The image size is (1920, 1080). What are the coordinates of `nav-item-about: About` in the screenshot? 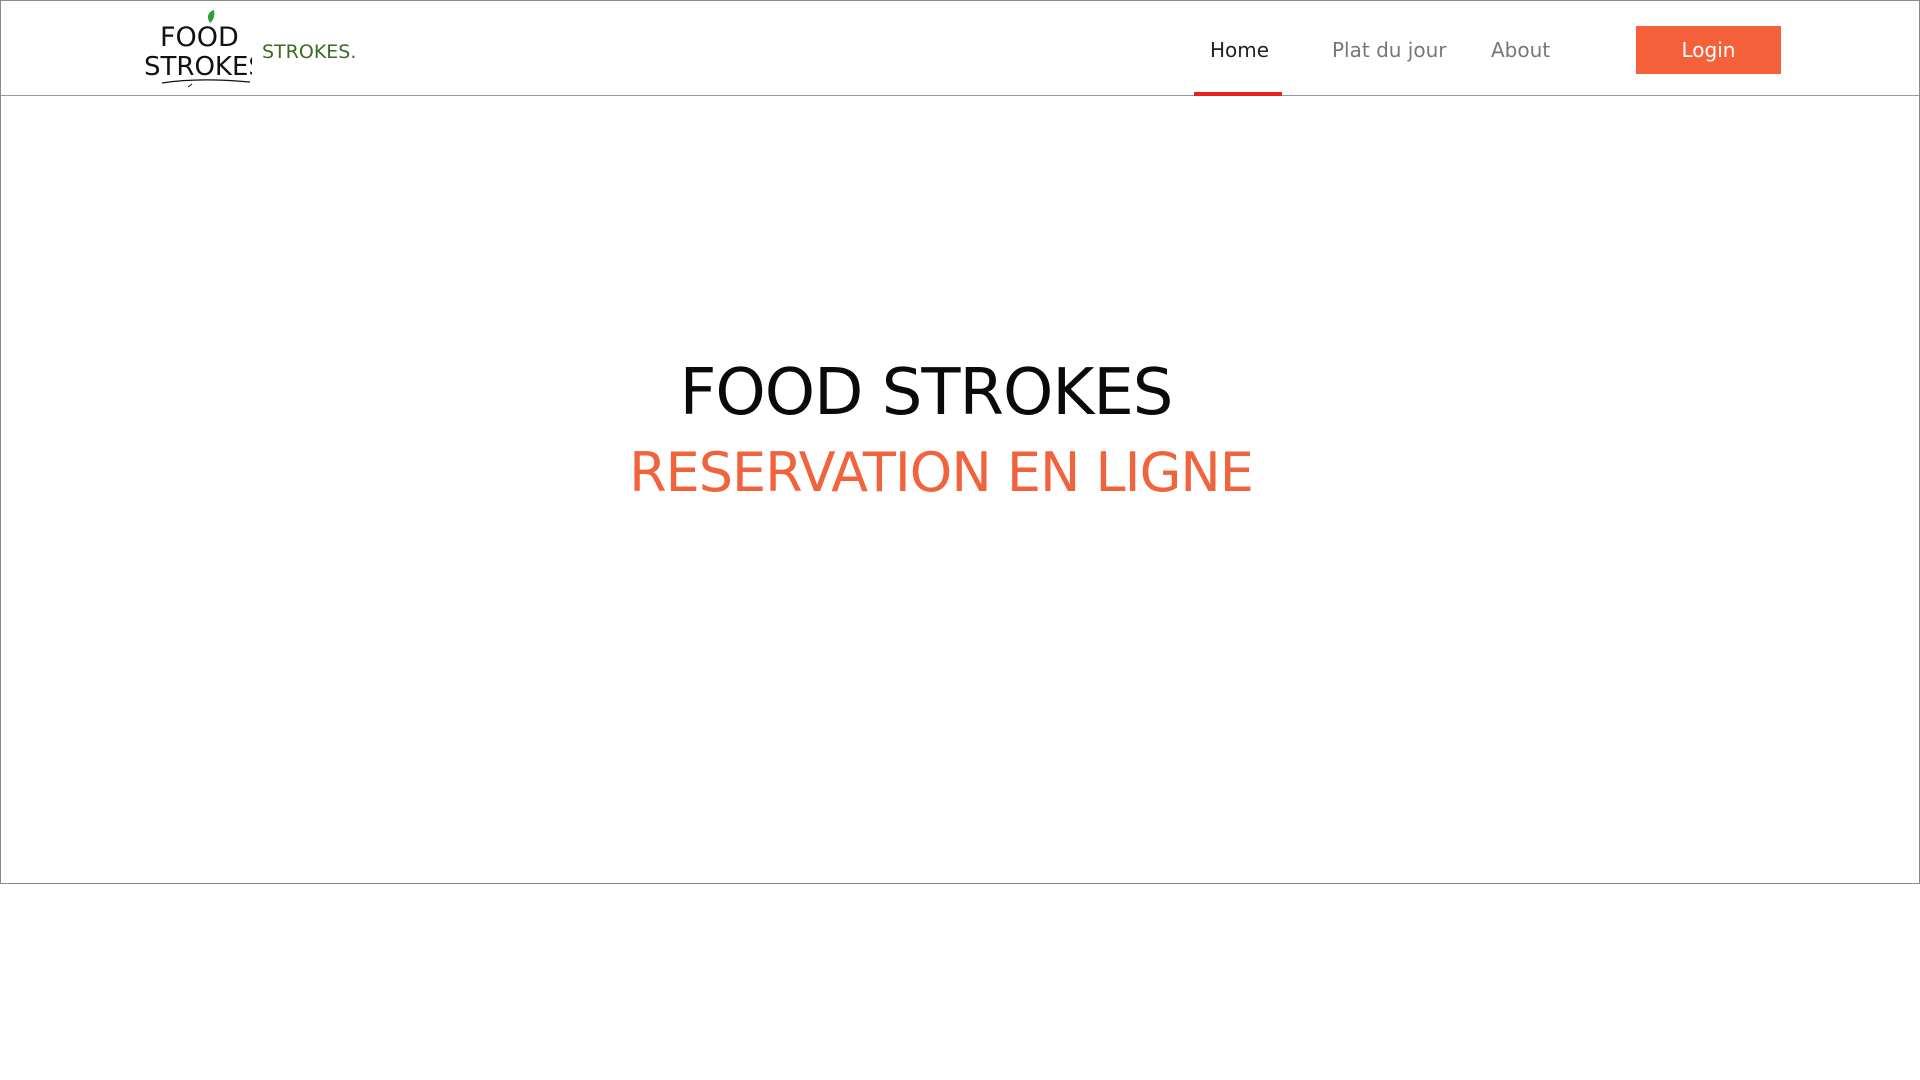 It's located at (1520, 50).